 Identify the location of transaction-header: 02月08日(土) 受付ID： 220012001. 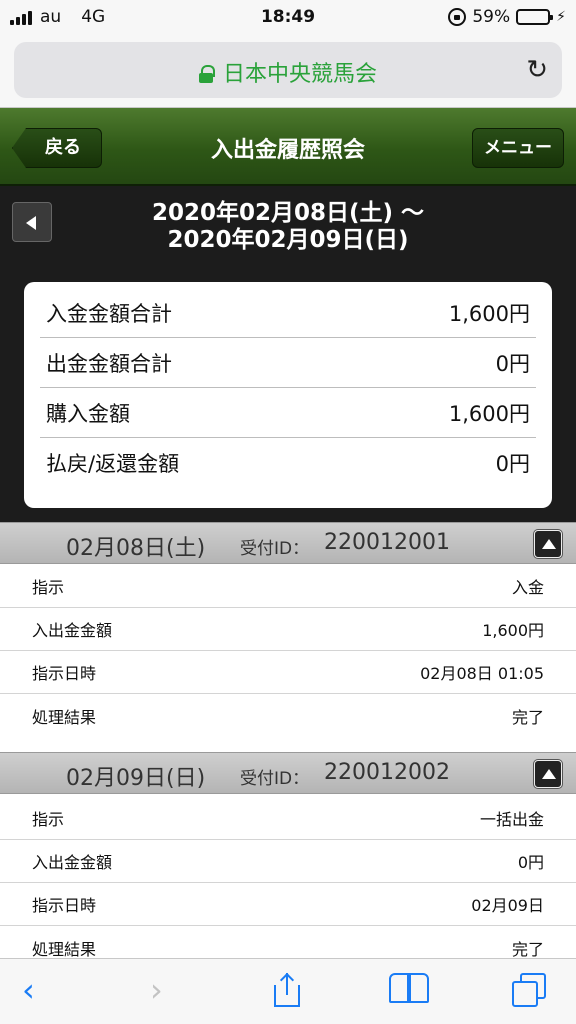
(288, 543).